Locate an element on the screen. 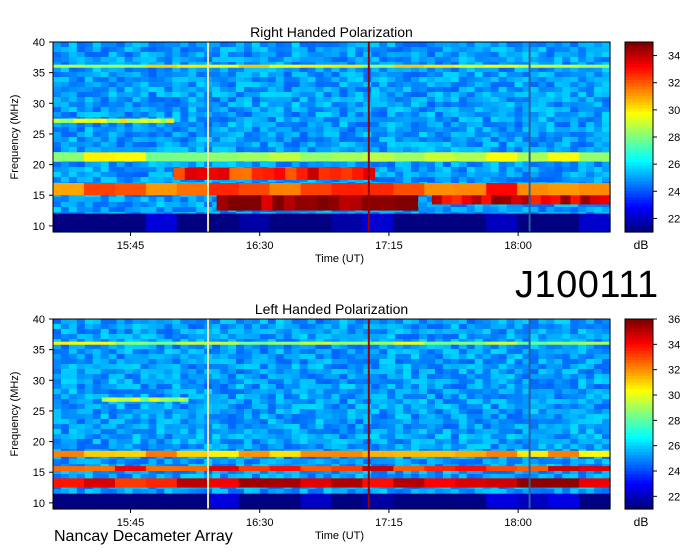  colorbar-tick-label: 34 is located at coordinates (674, 57).